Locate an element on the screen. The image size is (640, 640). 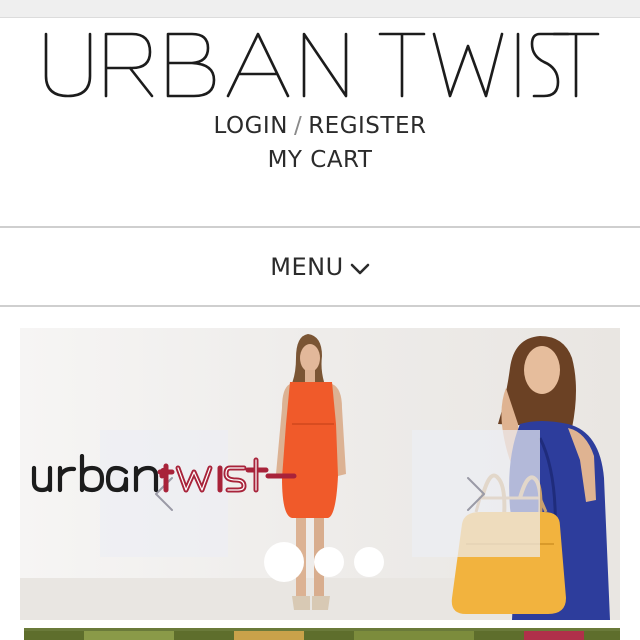
site-logo is located at coordinates (320, 64).